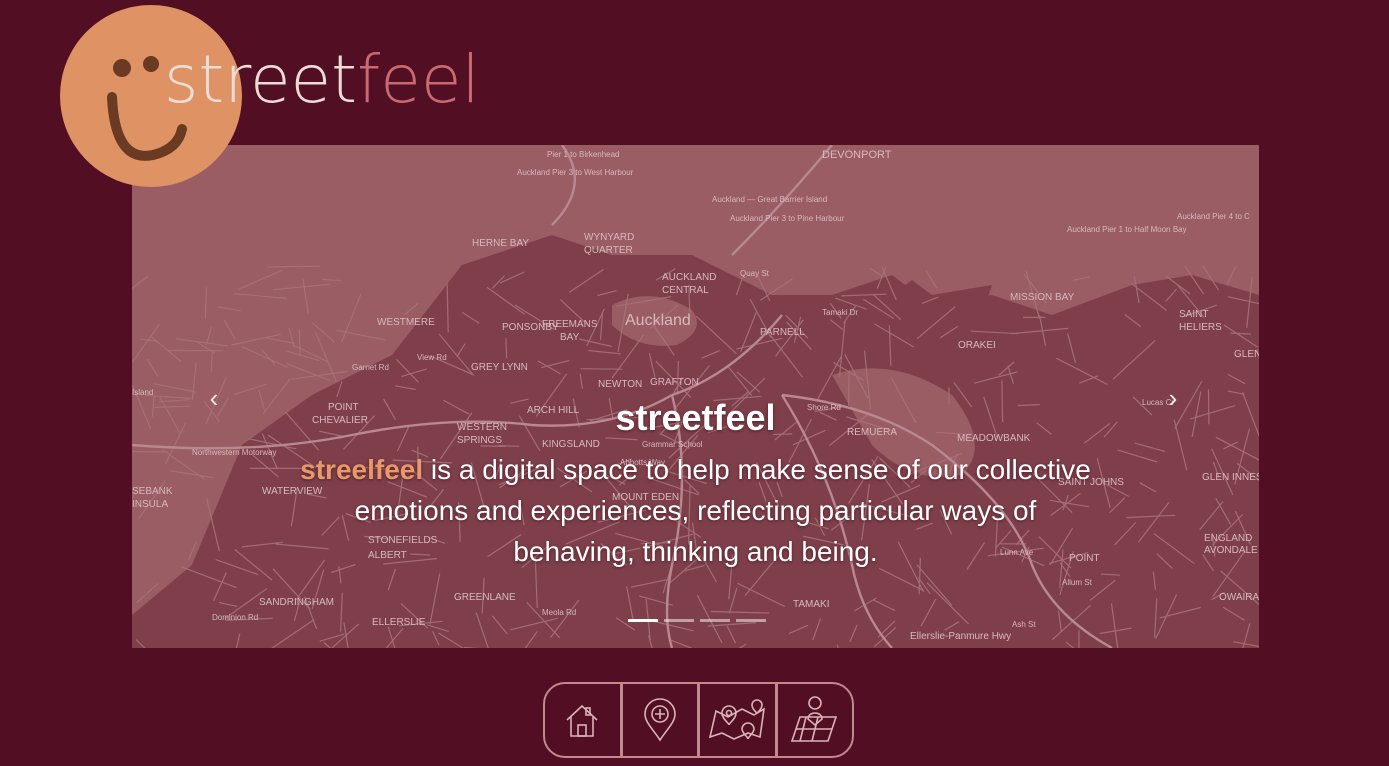  Describe the element at coordinates (1077, 582) in the screenshot. I see `map-label: Allum St` at that location.